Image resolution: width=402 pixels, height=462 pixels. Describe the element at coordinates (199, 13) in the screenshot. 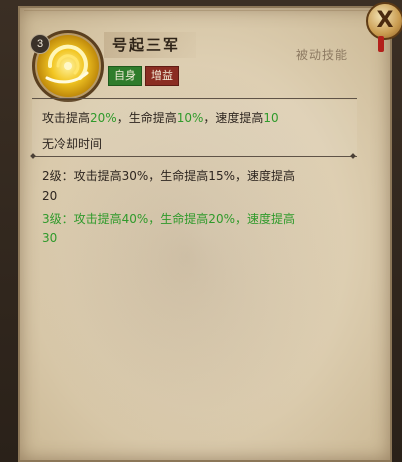

I see `card-top-border` at that location.